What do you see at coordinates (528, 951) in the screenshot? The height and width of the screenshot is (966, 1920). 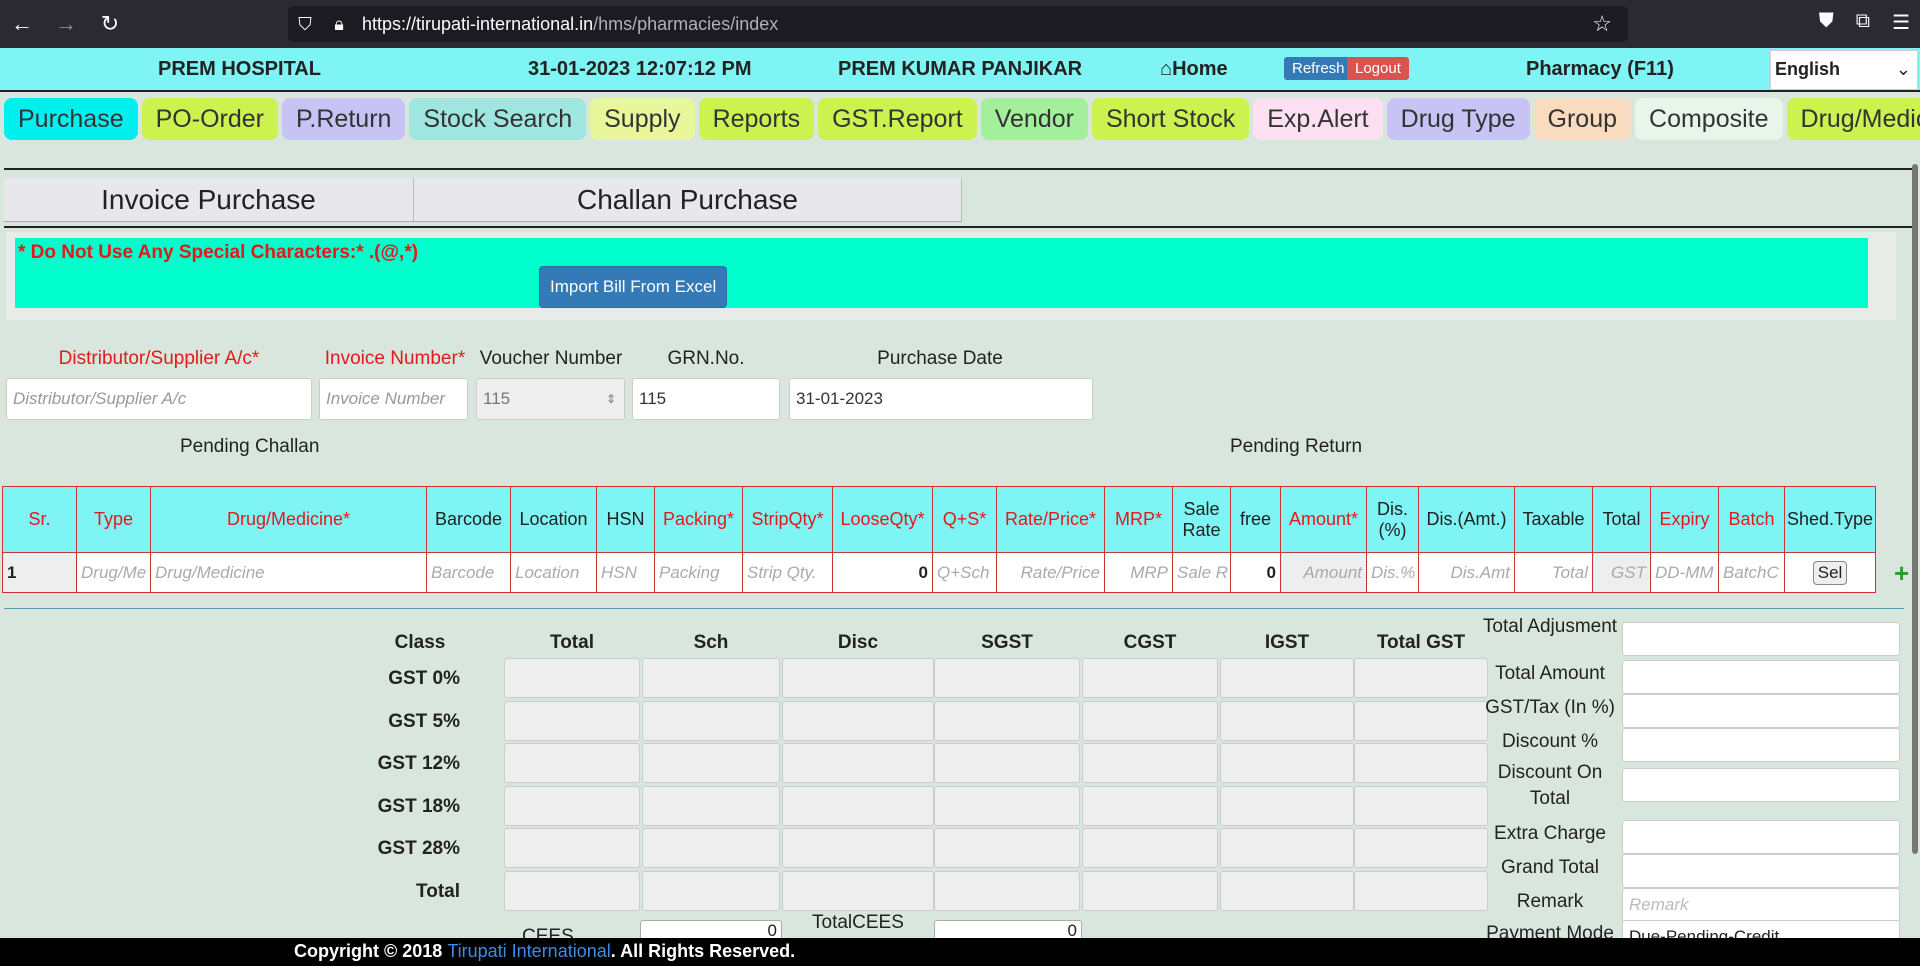 I see `company-link: Tirupati International` at bounding box center [528, 951].